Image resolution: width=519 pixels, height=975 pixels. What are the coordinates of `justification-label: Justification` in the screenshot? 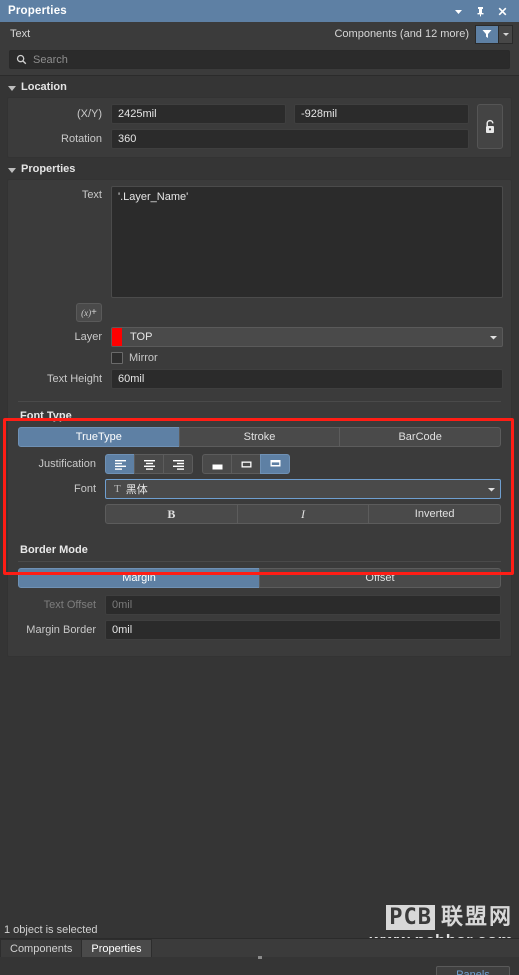 It's located at (67, 464).